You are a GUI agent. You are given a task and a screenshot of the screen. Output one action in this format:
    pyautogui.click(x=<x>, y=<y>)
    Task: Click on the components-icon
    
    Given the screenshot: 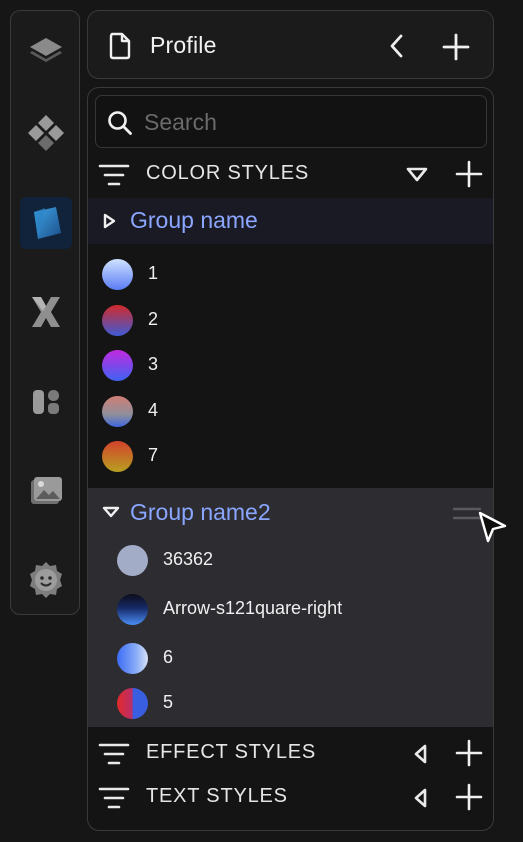 What is the action you would take?
    pyautogui.click(x=46, y=133)
    